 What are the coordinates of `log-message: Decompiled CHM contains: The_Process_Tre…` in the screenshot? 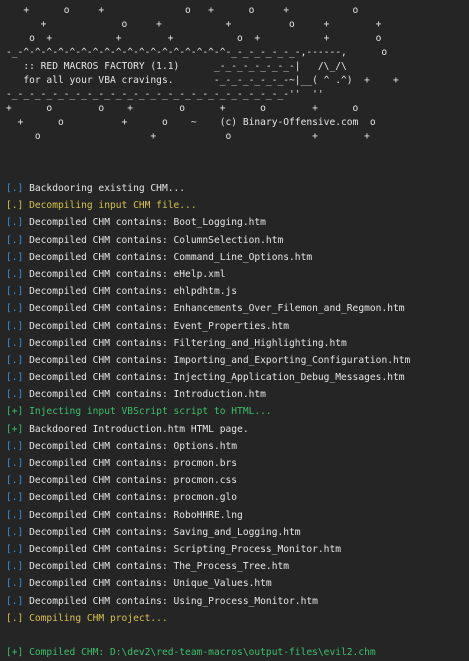 It's located at (159, 567).